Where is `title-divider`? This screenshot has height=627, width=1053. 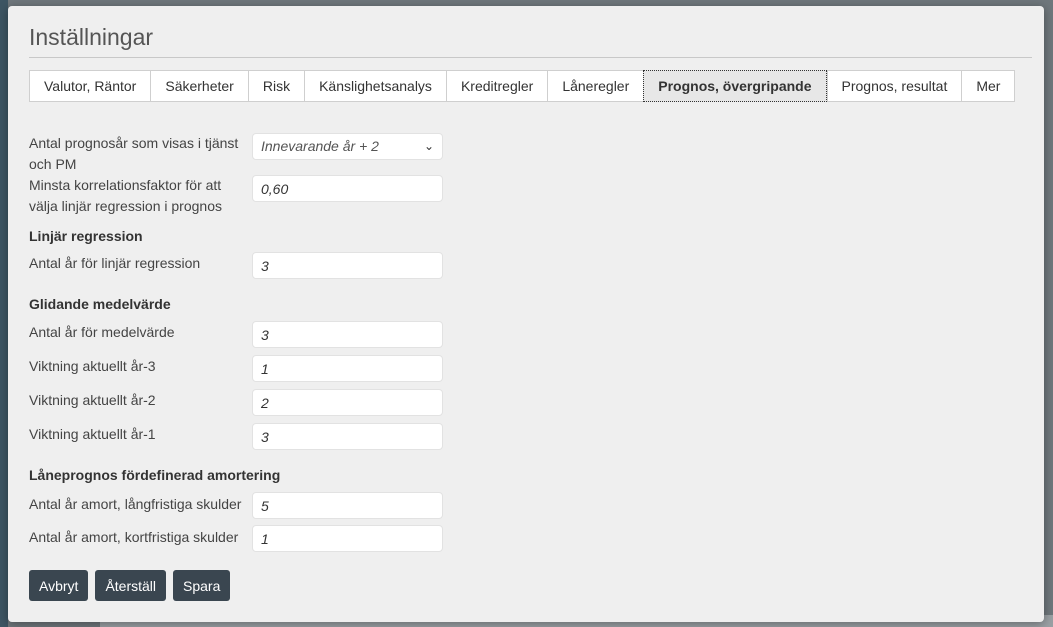 title-divider is located at coordinates (530, 57).